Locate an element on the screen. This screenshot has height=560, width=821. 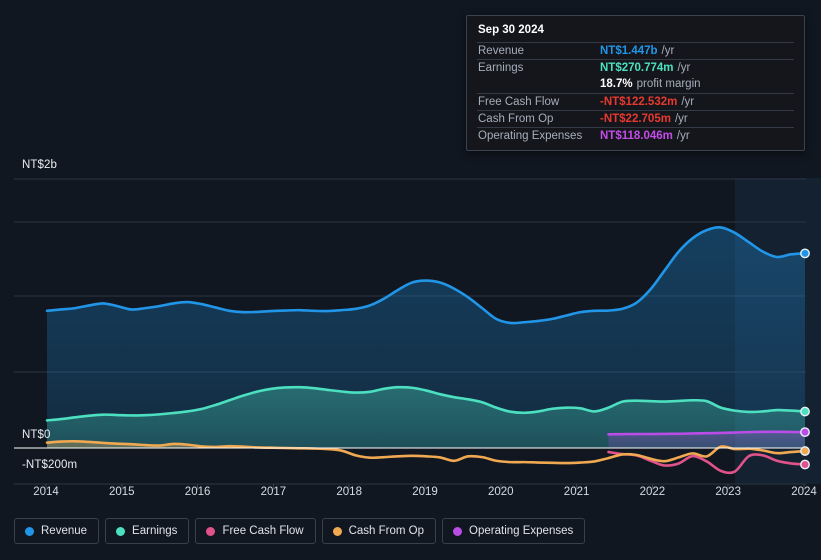
endpoint-dot-free-cash-flow is located at coordinates (805, 464).